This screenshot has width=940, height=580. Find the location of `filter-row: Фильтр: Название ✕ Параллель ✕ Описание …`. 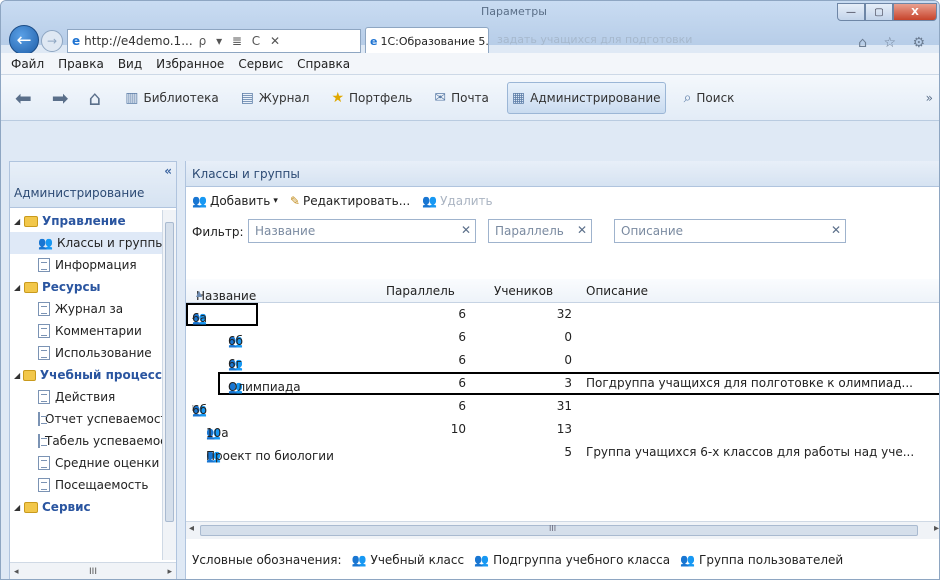

filter-row: Фильтр: Название ✕ Параллель ✕ Описание … is located at coordinates (562, 232).